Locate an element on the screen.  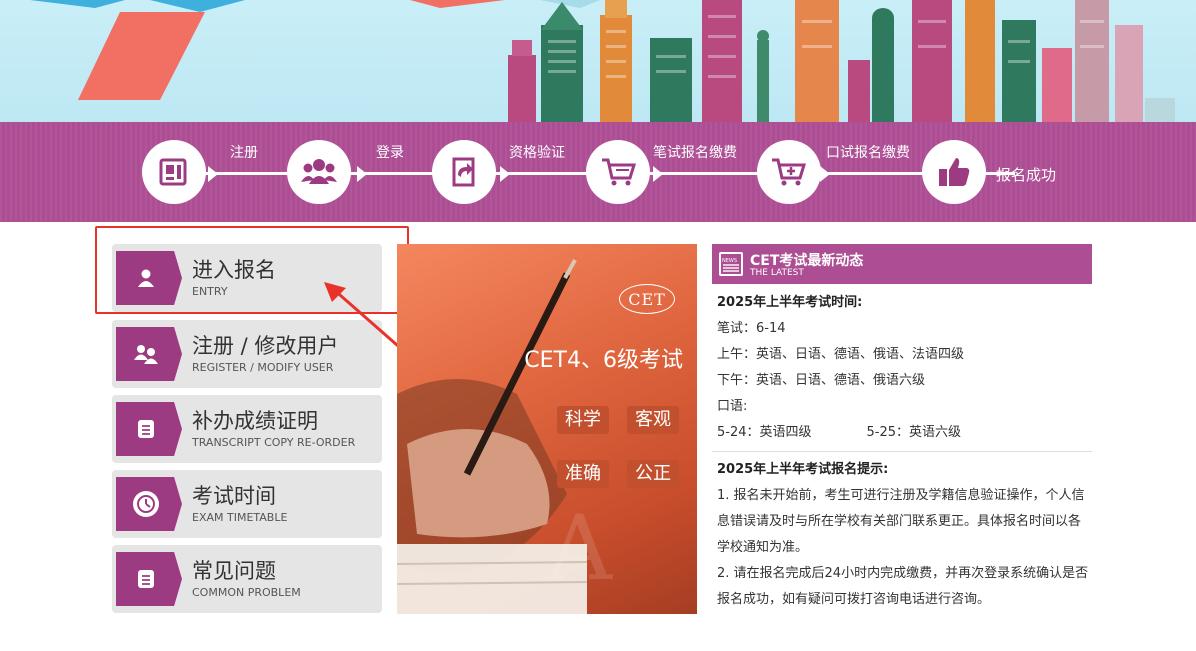
news-icon: NEWS is located at coordinates (731, 264).